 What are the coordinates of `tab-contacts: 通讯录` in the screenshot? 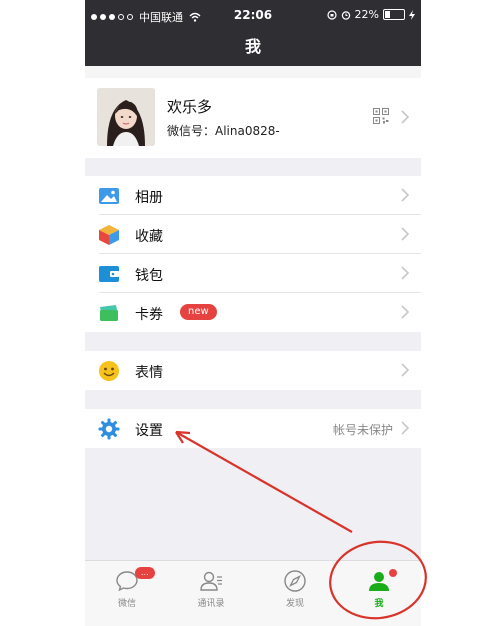 It's located at (211, 593).